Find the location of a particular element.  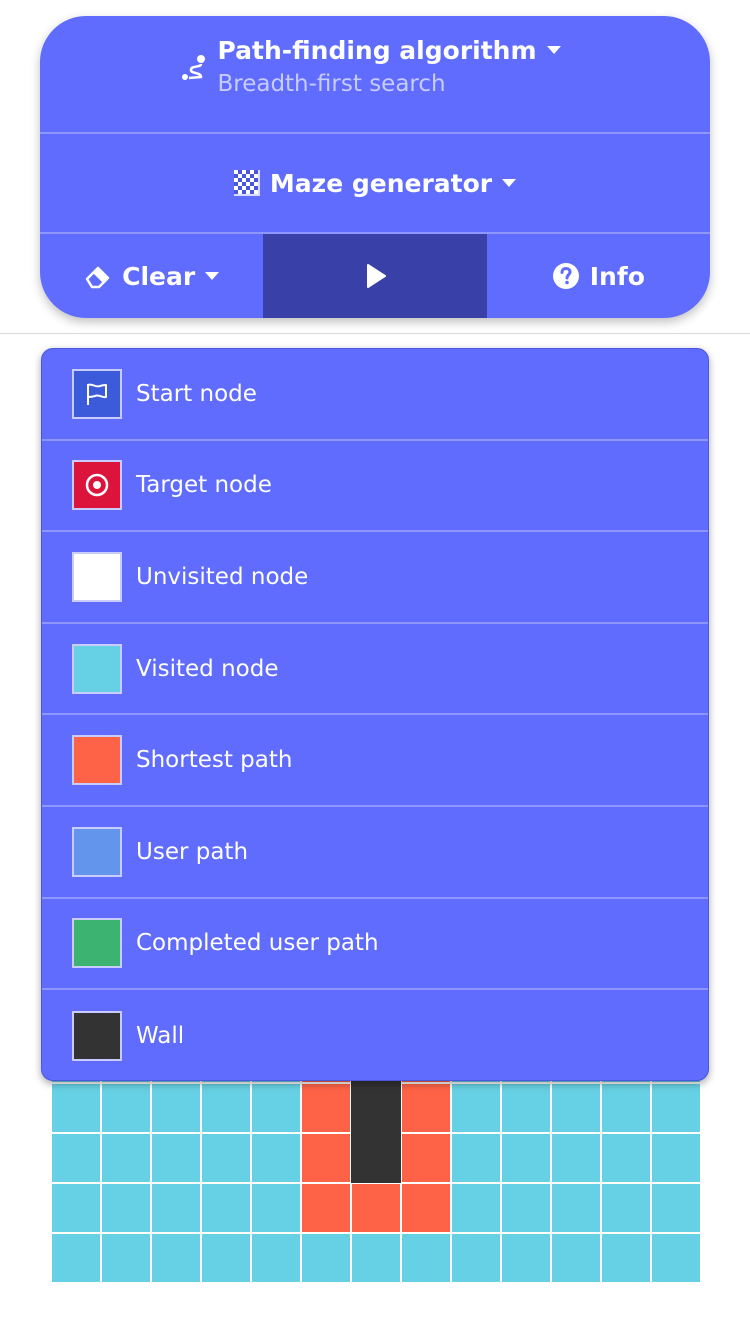

legend-item-label: Target node is located at coordinates (204, 485).